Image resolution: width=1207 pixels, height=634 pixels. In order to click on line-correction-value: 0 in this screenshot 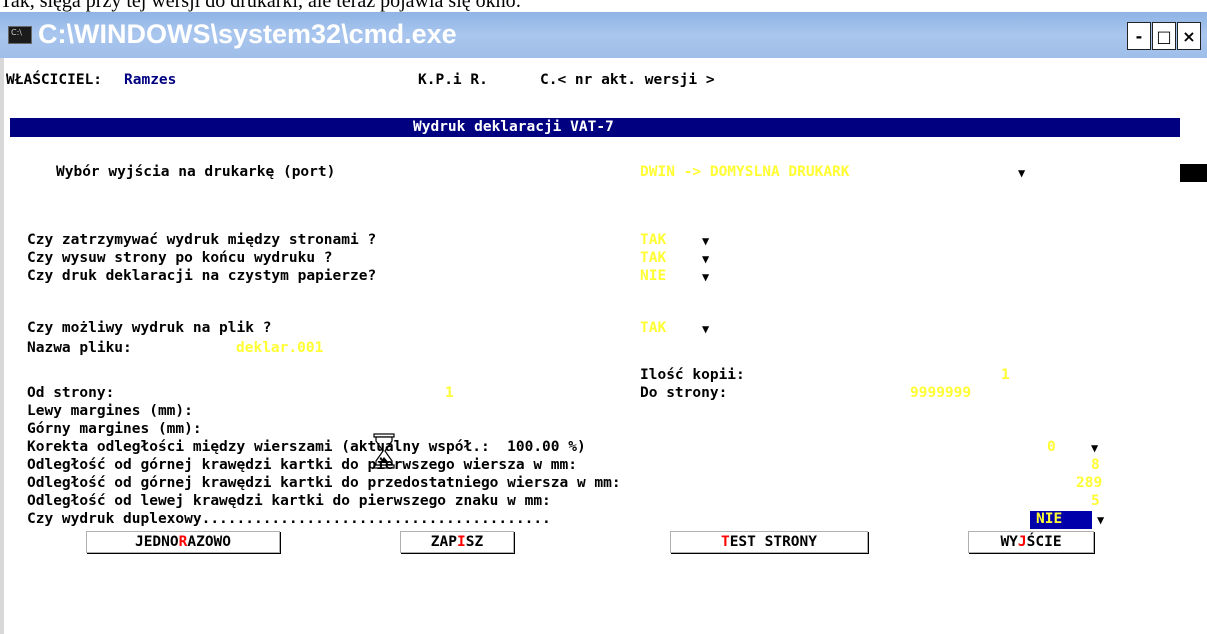, I will do `click(1051, 447)`.